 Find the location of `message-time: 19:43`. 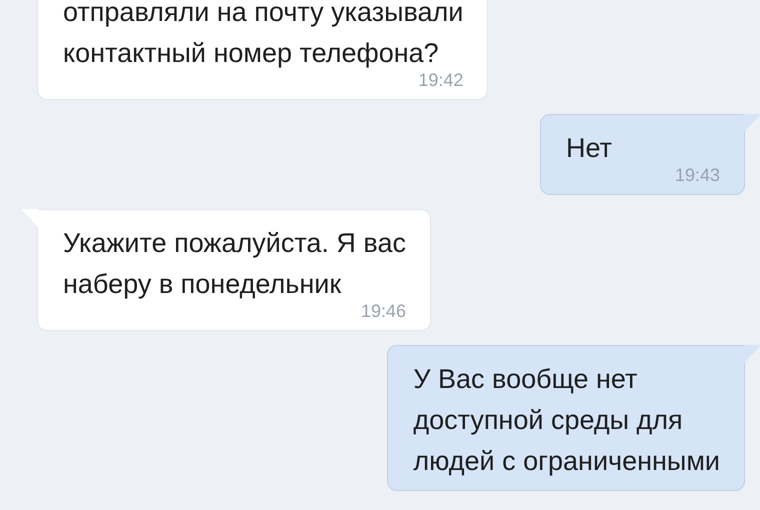

message-time: 19:43 is located at coordinates (697, 175).